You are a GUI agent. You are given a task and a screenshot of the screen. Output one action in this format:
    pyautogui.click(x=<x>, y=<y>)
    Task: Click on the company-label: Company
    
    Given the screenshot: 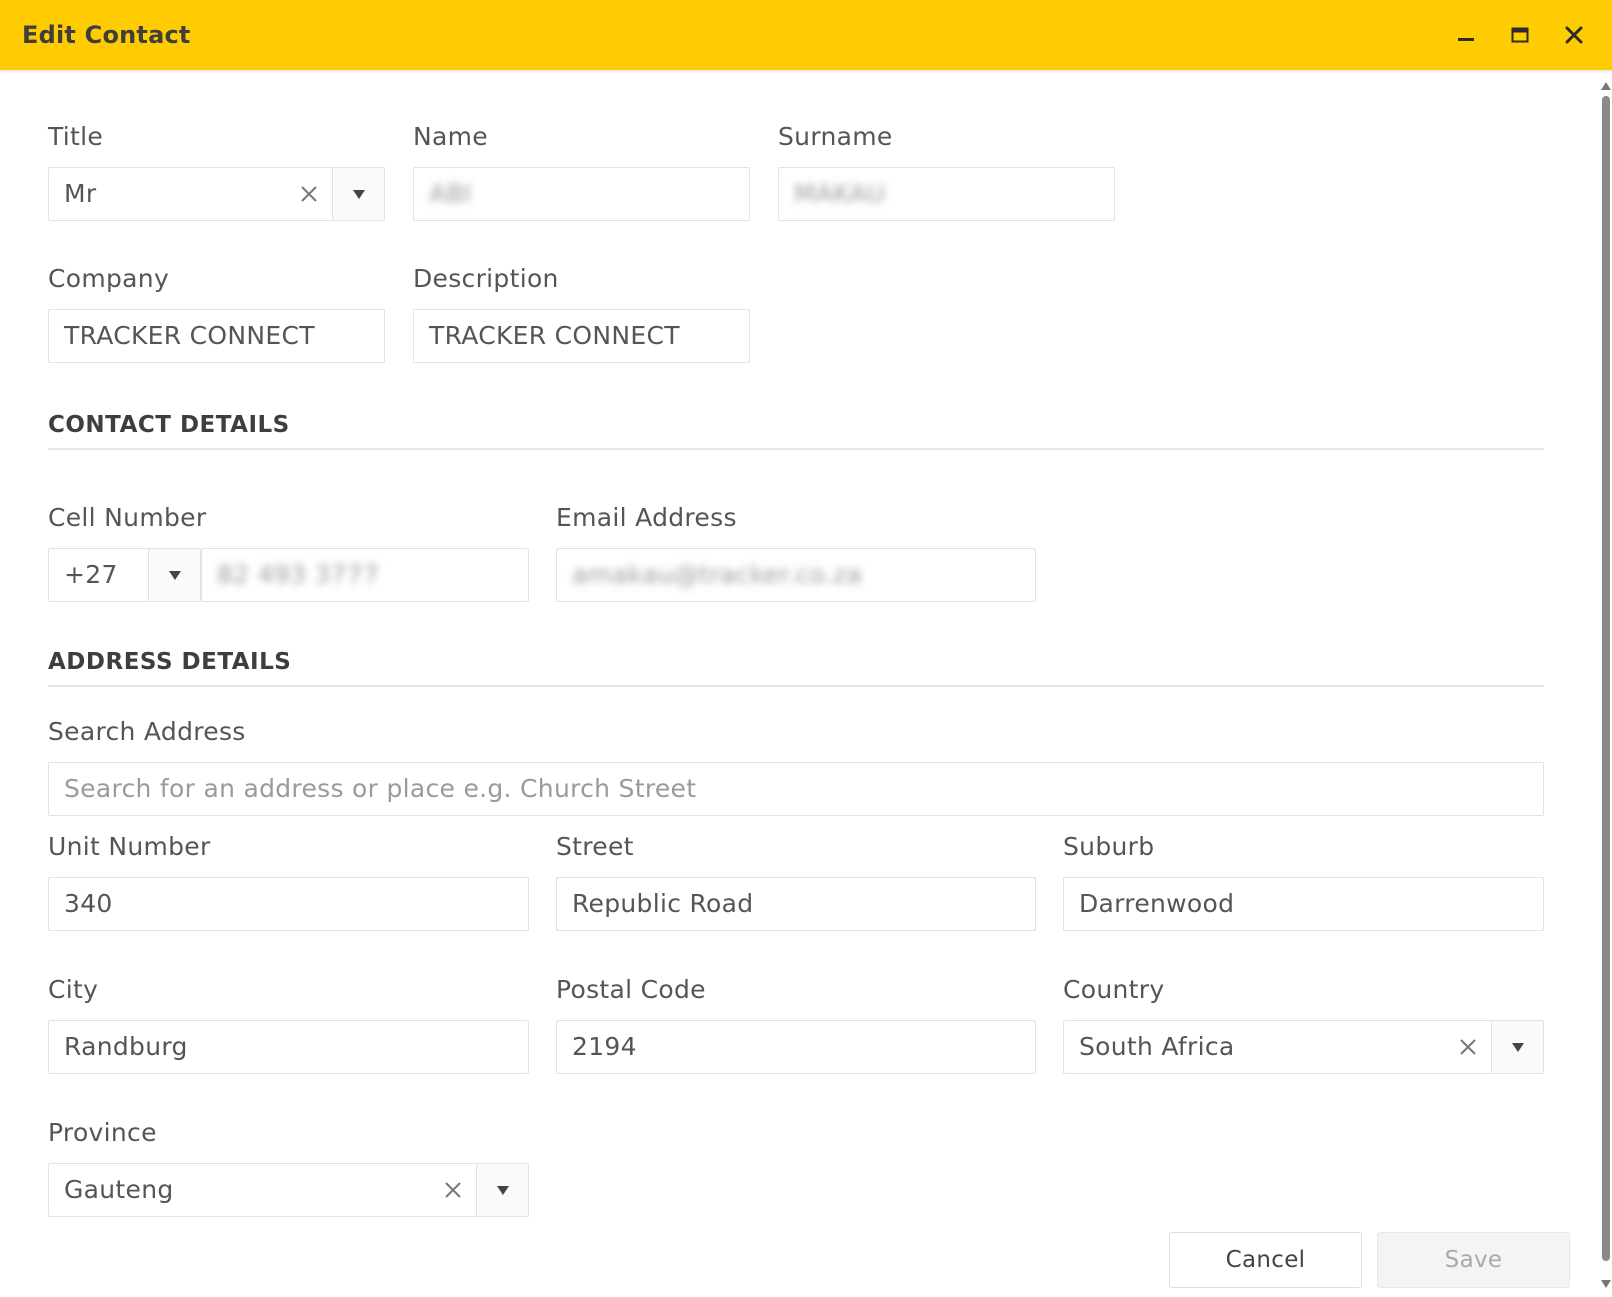 What is the action you would take?
    pyautogui.click(x=109, y=278)
    